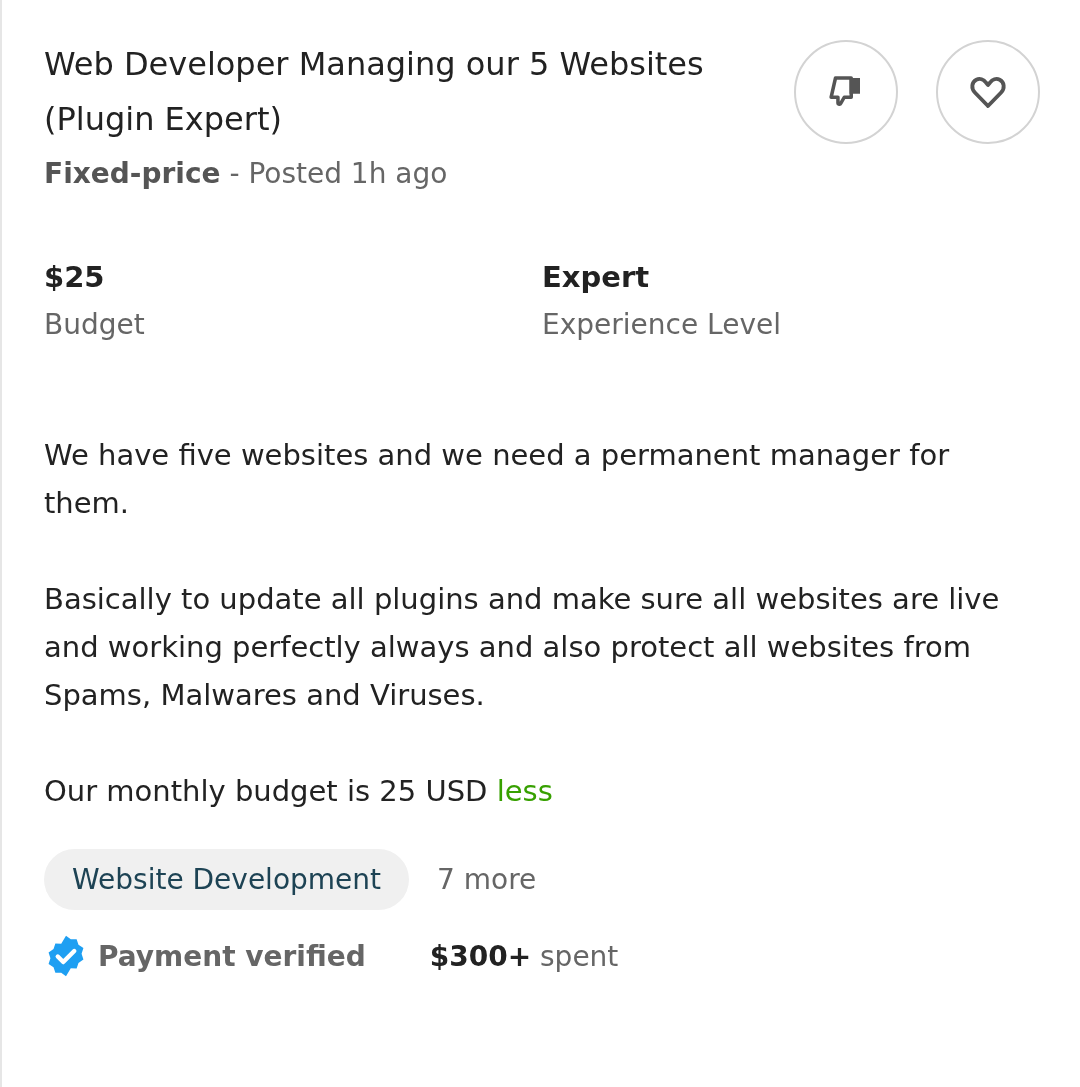  What do you see at coordinates (246, 173) in the screenshot?
I see `job-meta: Fixed-price - Posted 1h ago` at bounding box center [246, 173].